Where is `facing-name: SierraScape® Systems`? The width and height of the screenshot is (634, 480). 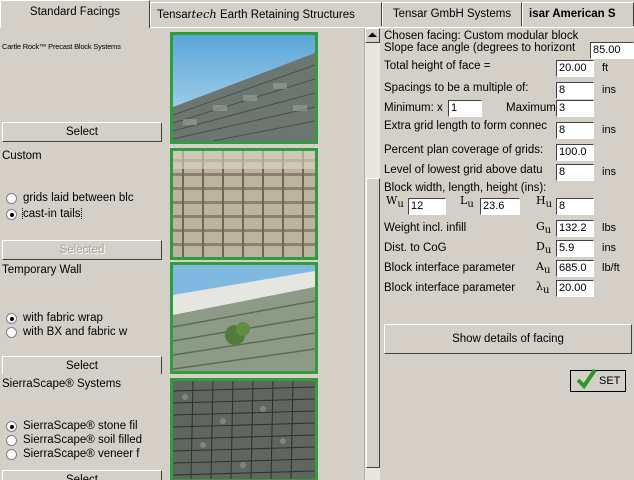
facing-name: SierraScape® Systems is located at coordinates (62, 384).